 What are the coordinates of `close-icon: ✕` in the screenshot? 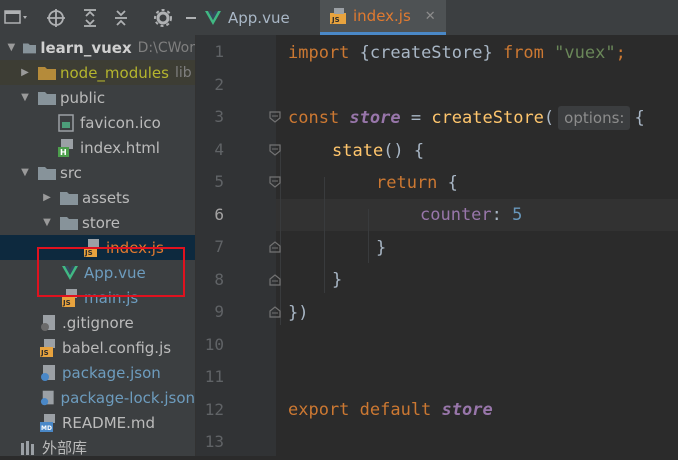 It's located at (430, 16).